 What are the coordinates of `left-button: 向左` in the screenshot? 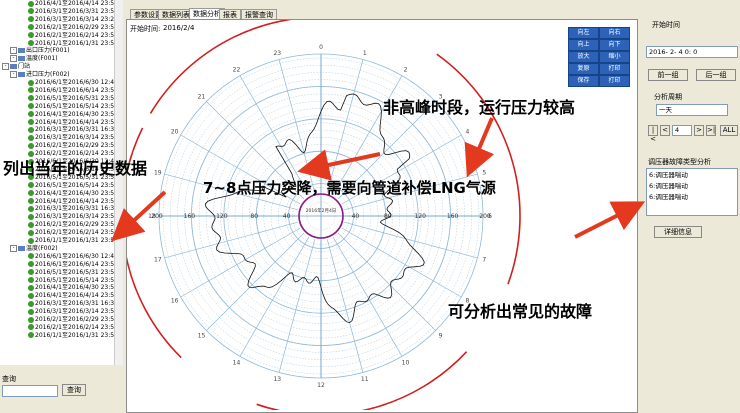 It's located at (583, 33).